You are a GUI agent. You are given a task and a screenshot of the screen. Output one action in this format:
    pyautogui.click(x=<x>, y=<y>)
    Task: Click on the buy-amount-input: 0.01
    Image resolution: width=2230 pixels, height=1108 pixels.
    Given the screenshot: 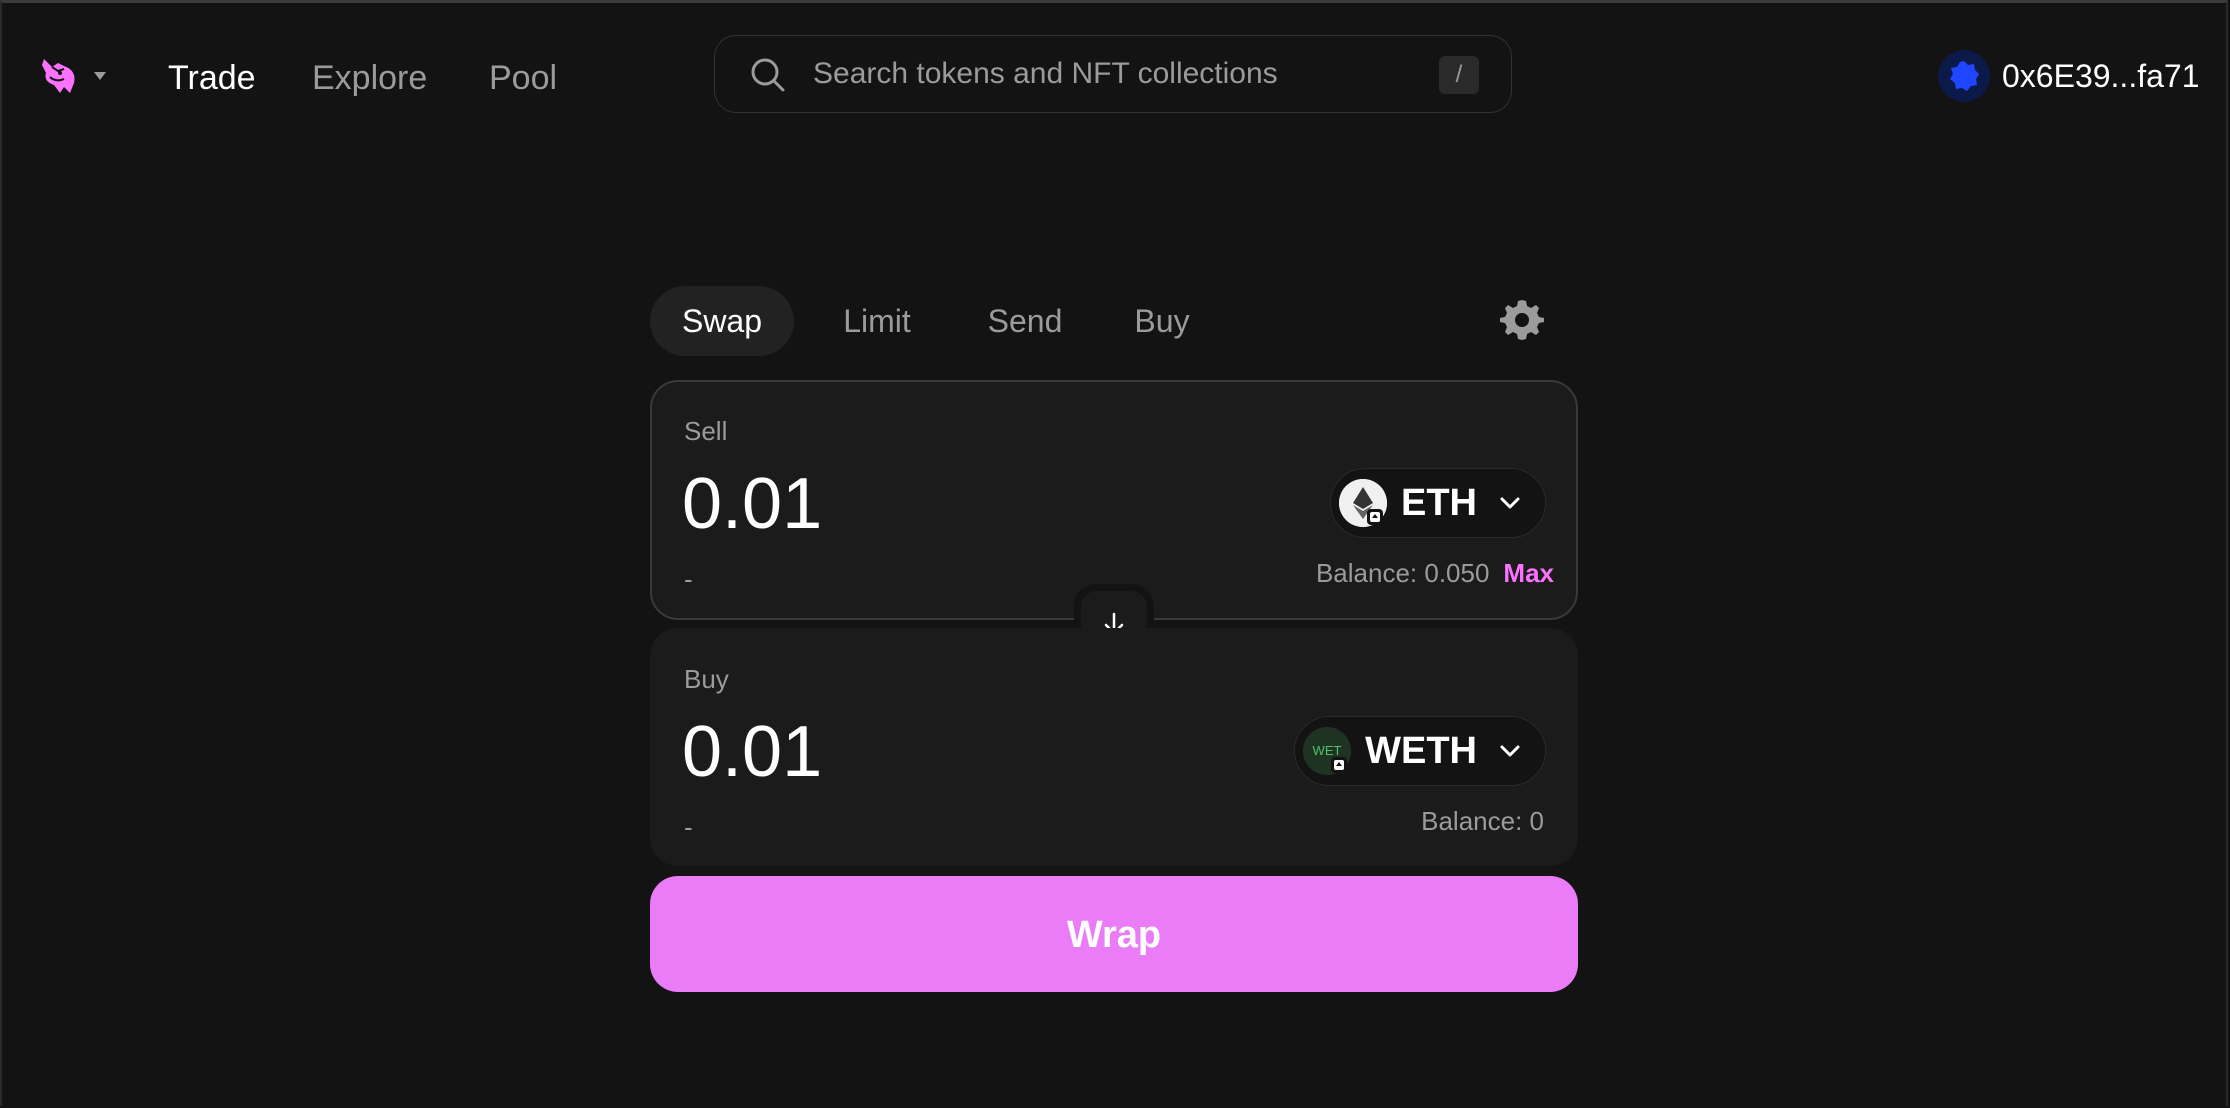 What is the action you would take?
    pyautogui.click(x=942, y=752)
    